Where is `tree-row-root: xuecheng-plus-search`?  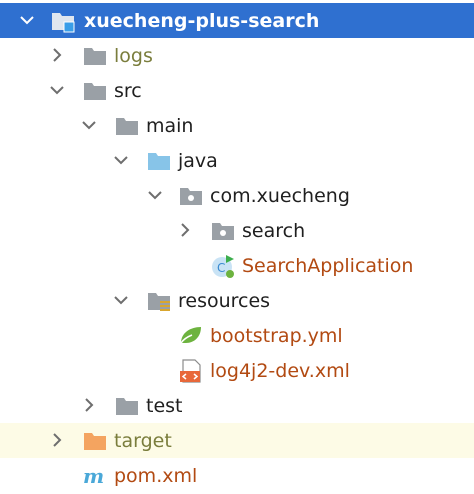
tree-row-root: xuecheng-plus-search is located at coordinates (237, 20).